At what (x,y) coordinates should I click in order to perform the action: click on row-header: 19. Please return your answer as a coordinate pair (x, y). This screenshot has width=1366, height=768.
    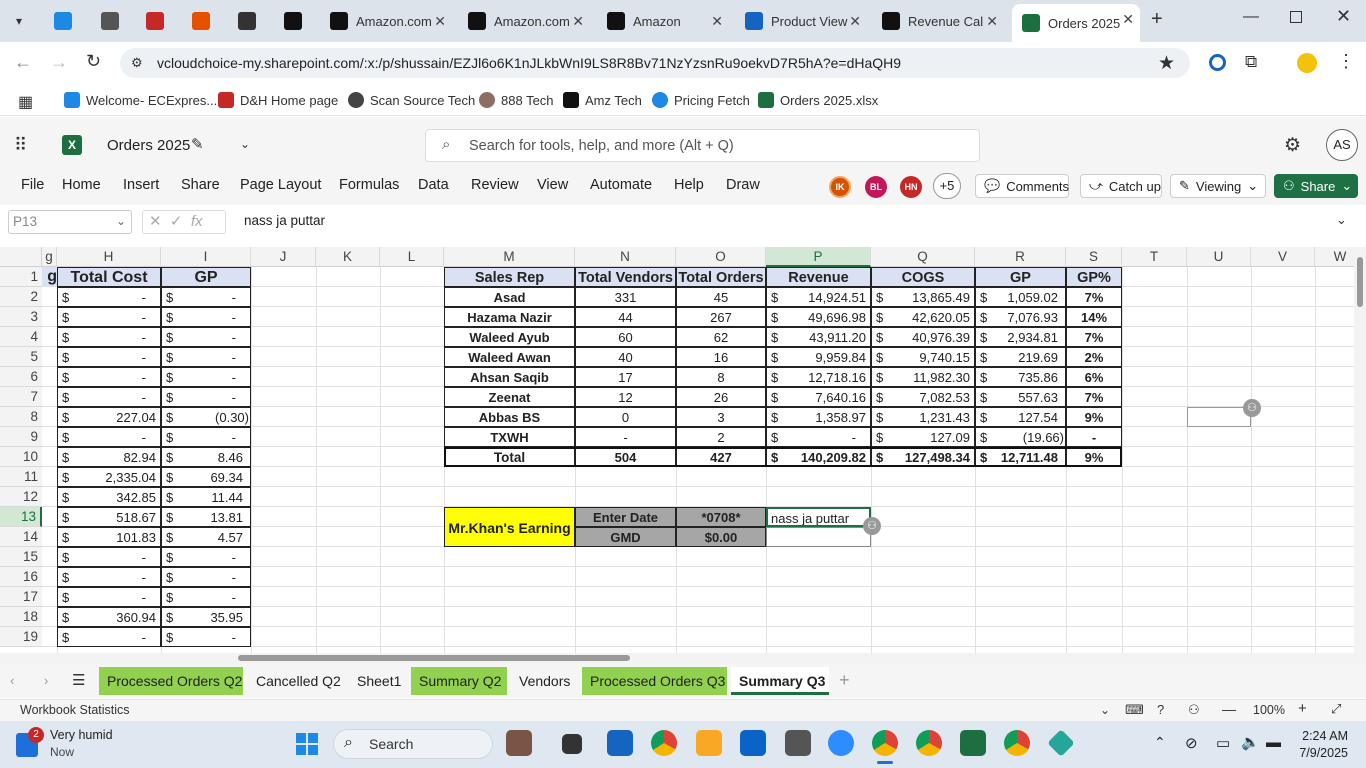
    Looking at the image, I should click on (21, 637).